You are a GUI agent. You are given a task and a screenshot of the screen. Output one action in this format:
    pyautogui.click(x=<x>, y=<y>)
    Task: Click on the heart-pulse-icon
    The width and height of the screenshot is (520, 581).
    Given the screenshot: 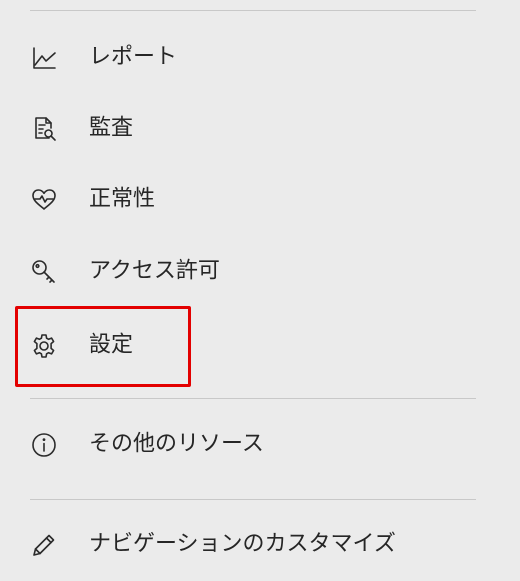 What is the action you would take?
    pyautogui.click(x=44, y=200)
    